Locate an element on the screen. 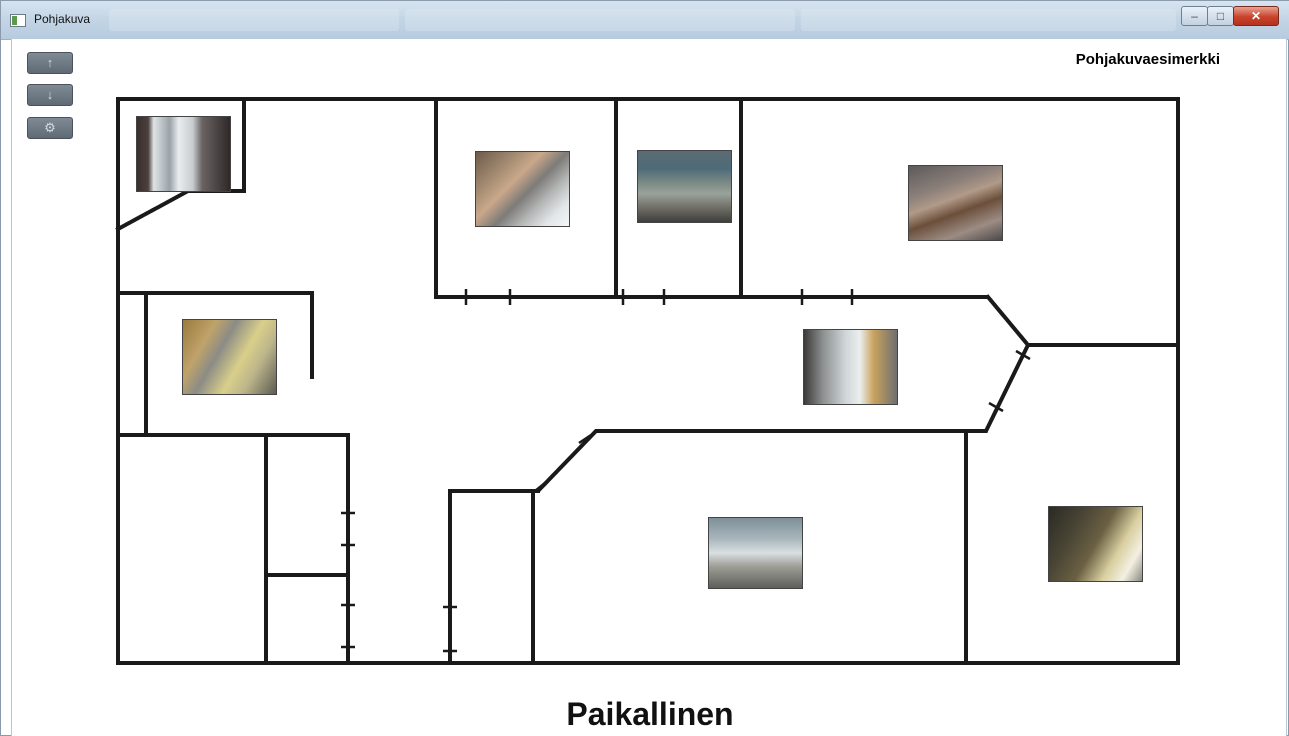  app-icon is located at coordinates (18, 20).